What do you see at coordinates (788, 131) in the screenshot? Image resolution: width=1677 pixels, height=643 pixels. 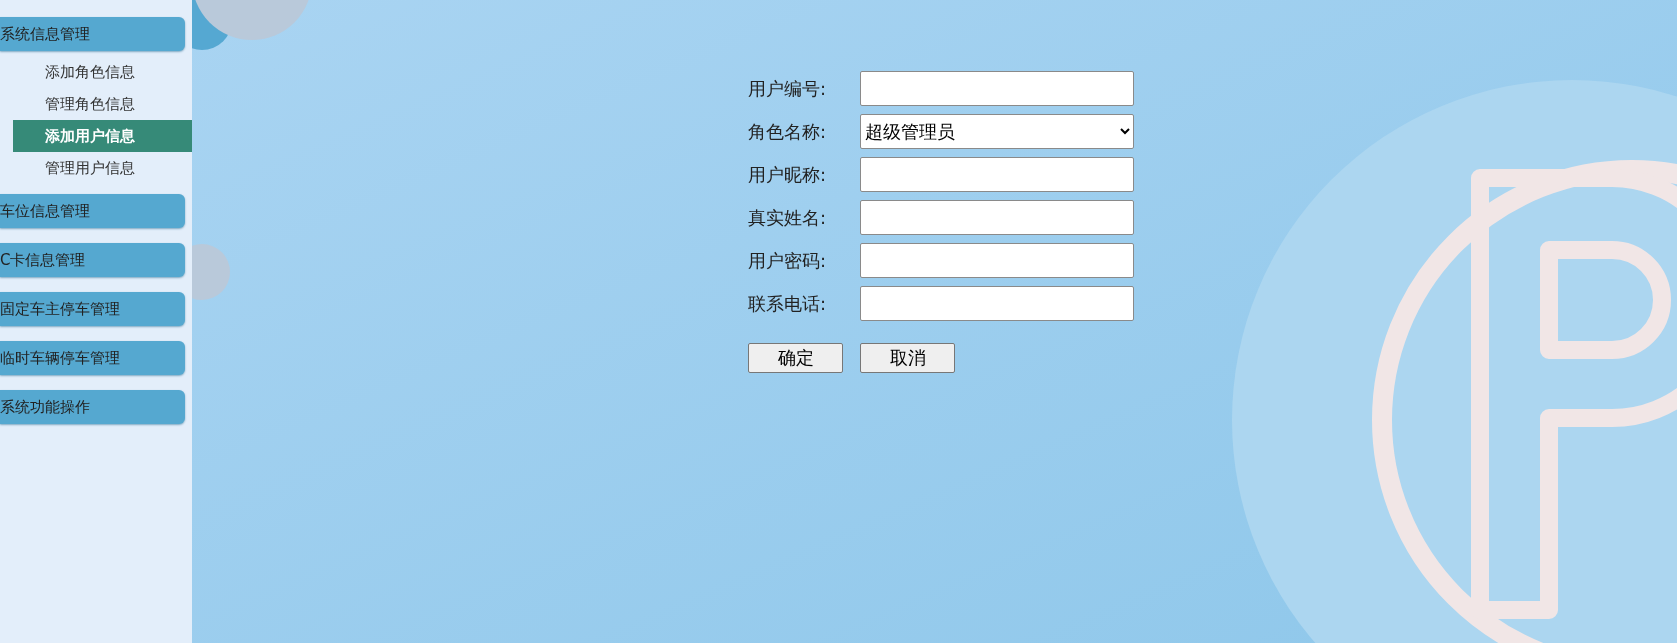 I see `field-label: 角色名称:` at bounding box center [788, 131].